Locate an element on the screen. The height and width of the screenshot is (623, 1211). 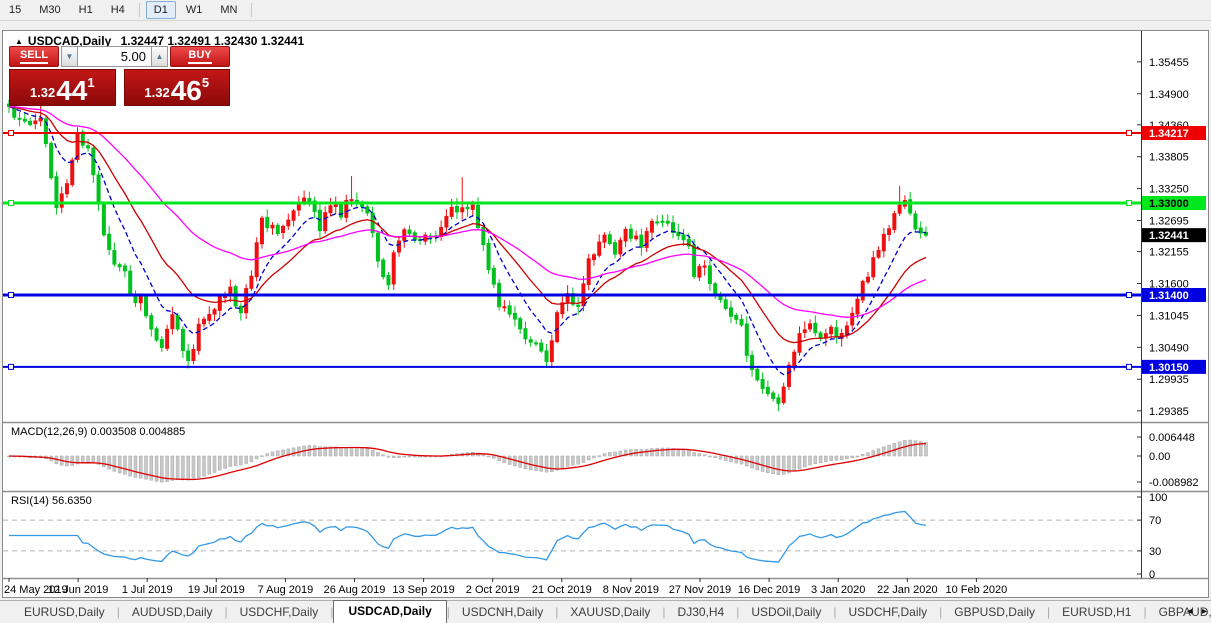
svg-text: 1.33000 is located at coordinates (1169, 204).